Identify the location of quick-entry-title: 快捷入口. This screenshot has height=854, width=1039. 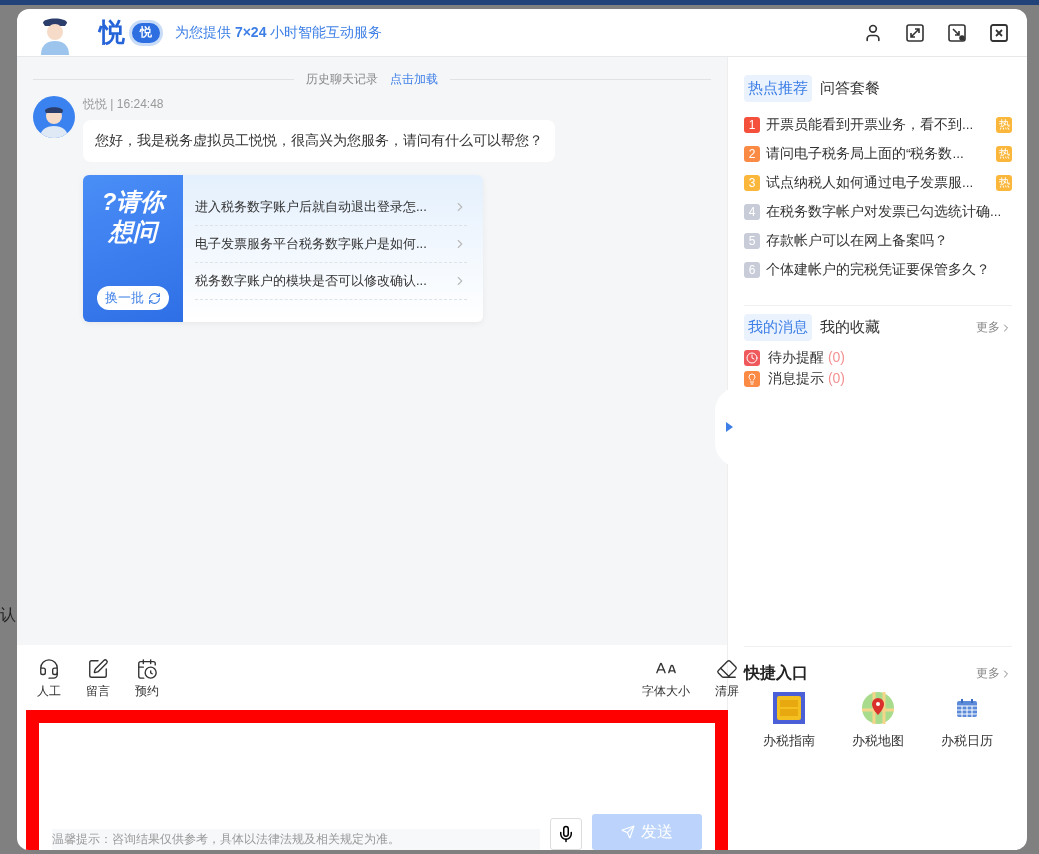
(776, 673).